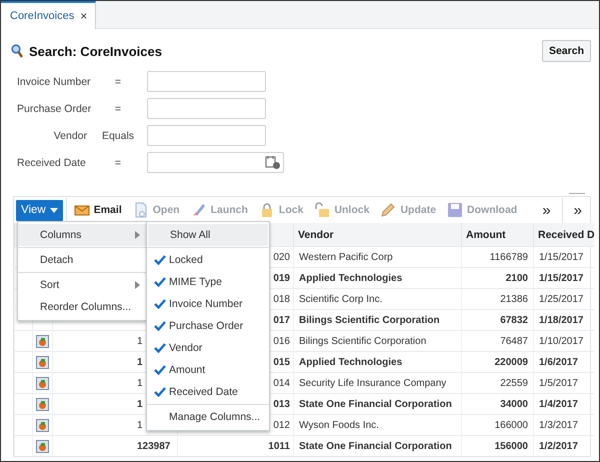  Describe the element at coordinates (82, 235) in the screenshot. I see `menu-item: Columns` at that location.